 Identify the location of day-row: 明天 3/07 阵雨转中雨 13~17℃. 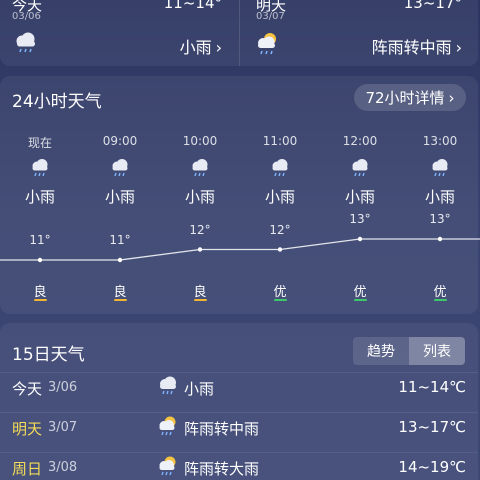
(239, 432).